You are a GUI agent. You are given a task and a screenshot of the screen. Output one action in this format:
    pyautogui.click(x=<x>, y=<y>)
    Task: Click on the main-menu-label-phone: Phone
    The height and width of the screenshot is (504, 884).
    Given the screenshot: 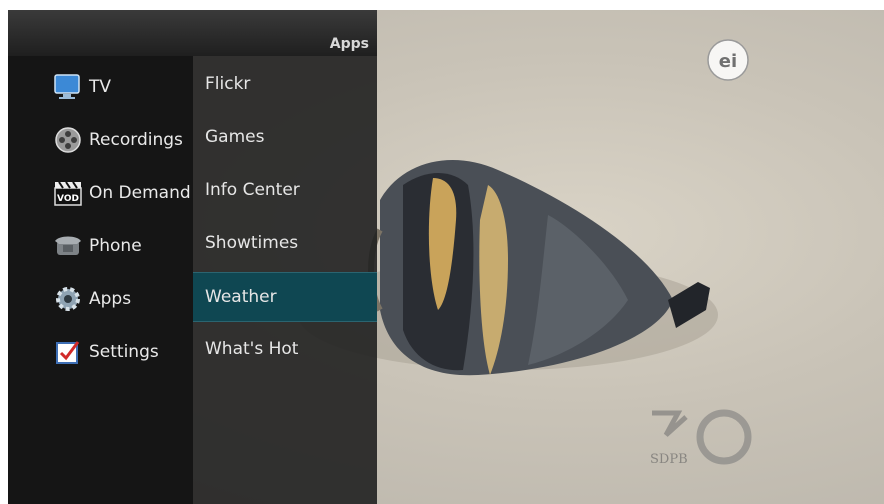 What is the action you would take?
    pyautogui.click(x=115, y=245)
    